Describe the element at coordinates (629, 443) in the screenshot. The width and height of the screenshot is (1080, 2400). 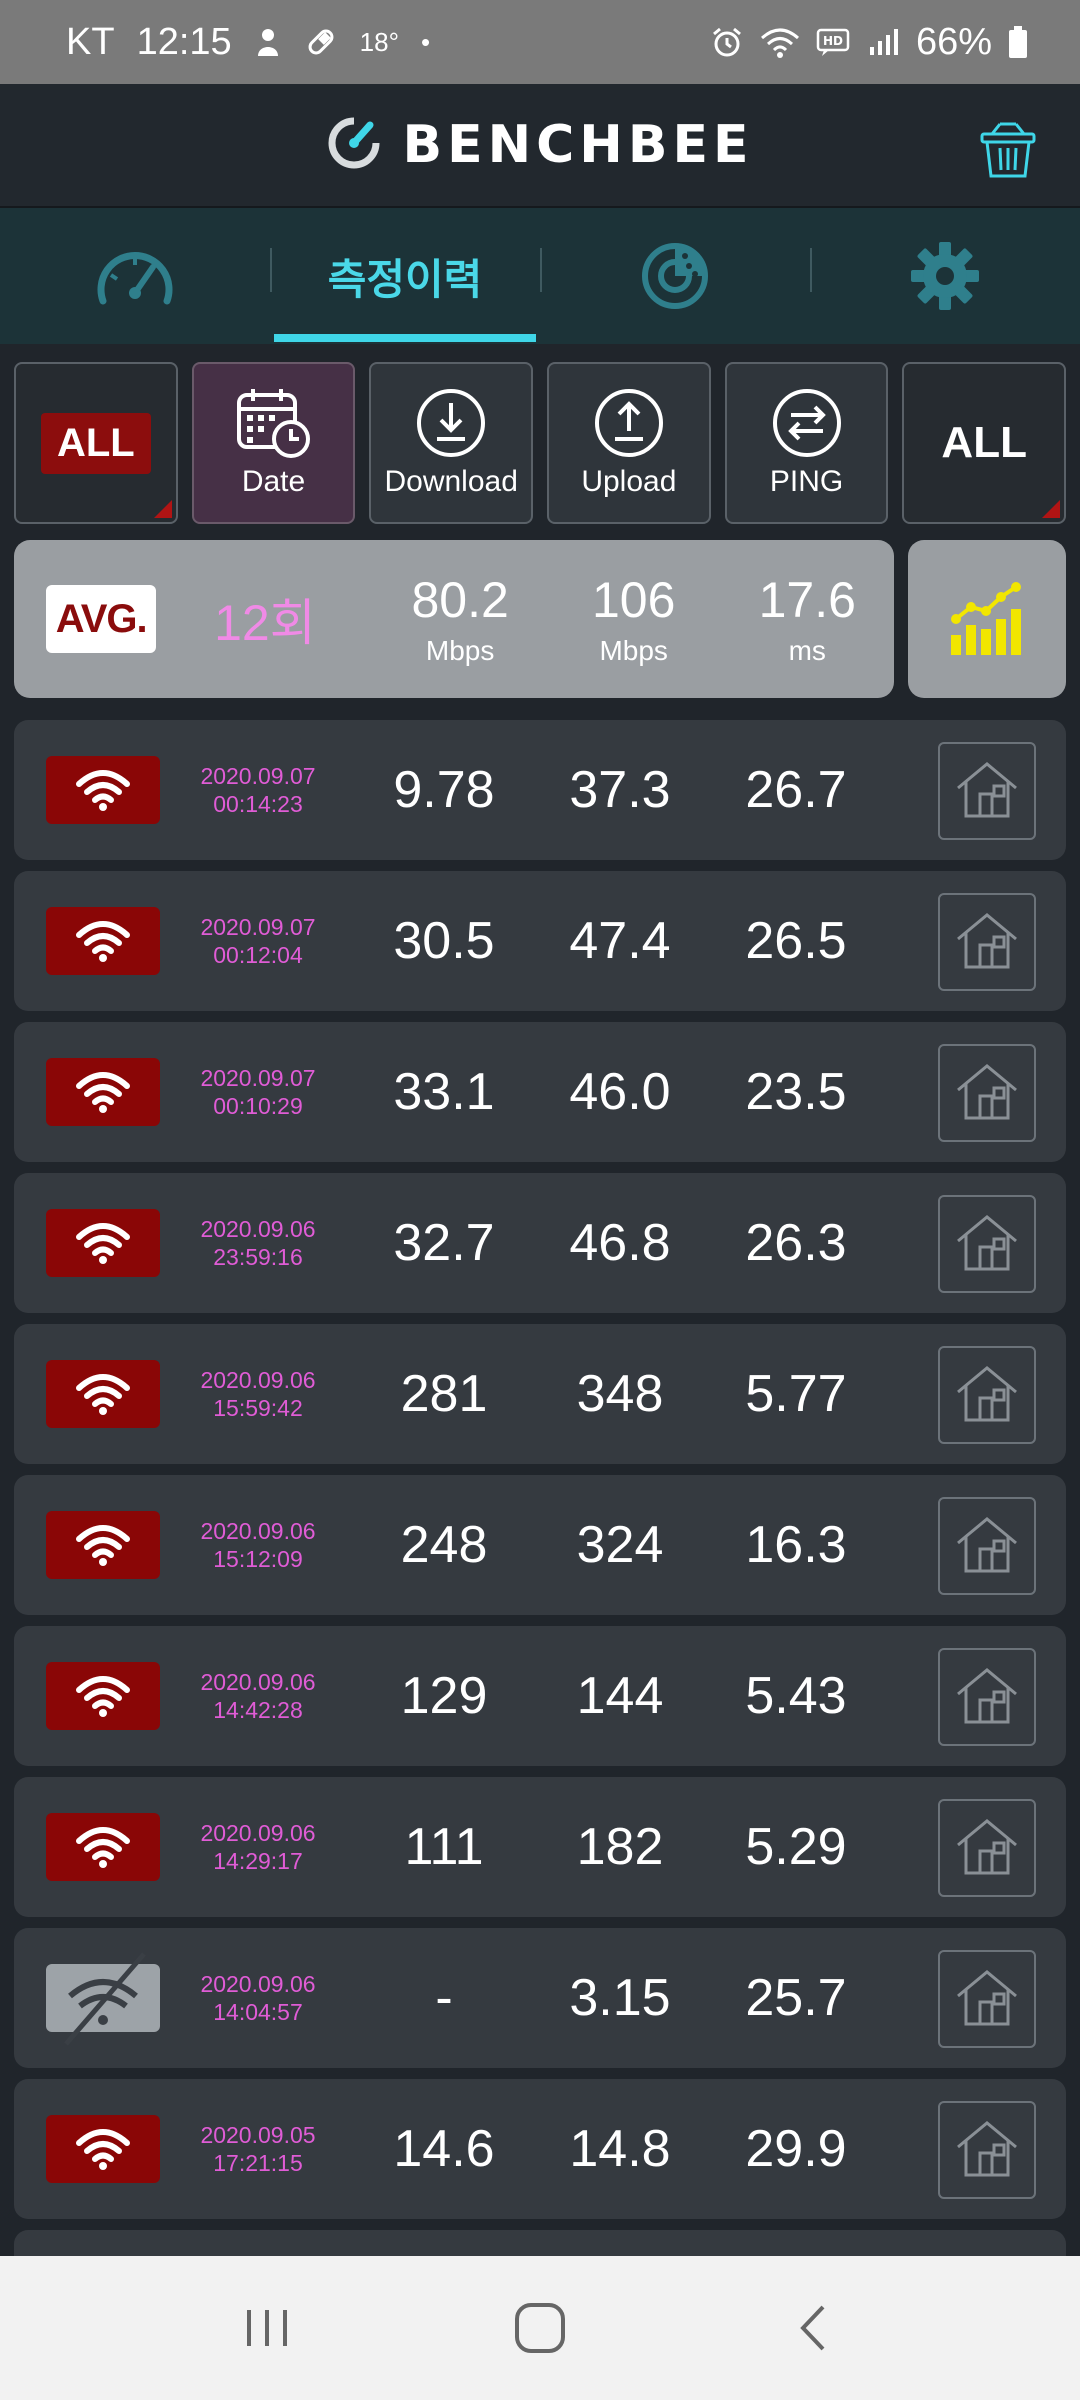
I see `sort-upload-button: Upload` at that location.